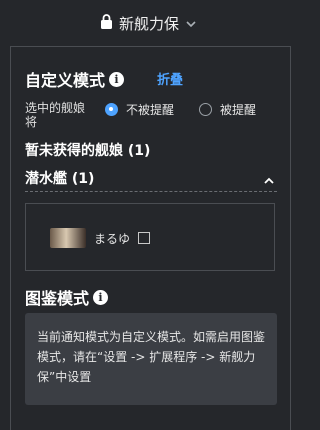 The height and width of the screenshot is (430, 320). What do you see at coordinates (55, 115) in the screenshot?
I see `selection-label: 选中的舰娘将` at bounding box center [55, 115].